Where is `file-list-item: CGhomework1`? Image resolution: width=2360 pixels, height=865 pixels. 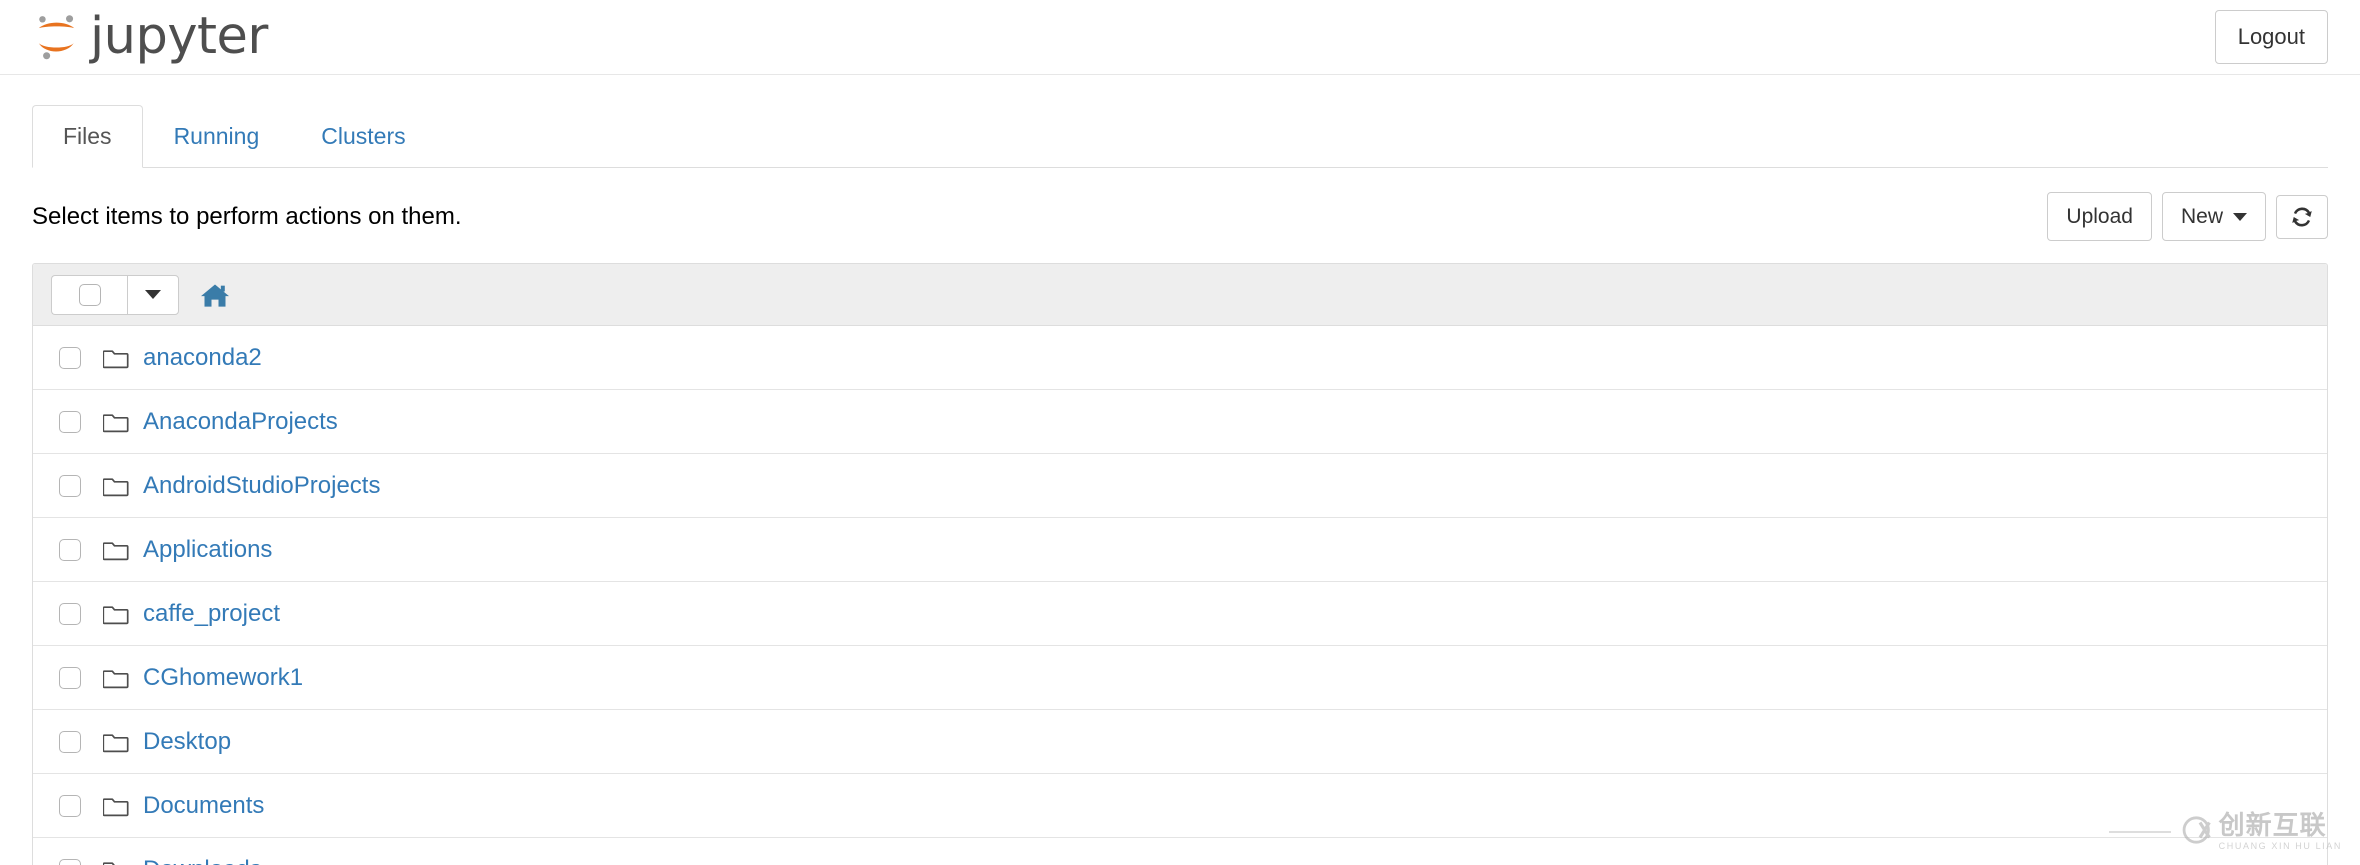
file-list-item: CGhomework1 is located at coordinates (1180, 678).